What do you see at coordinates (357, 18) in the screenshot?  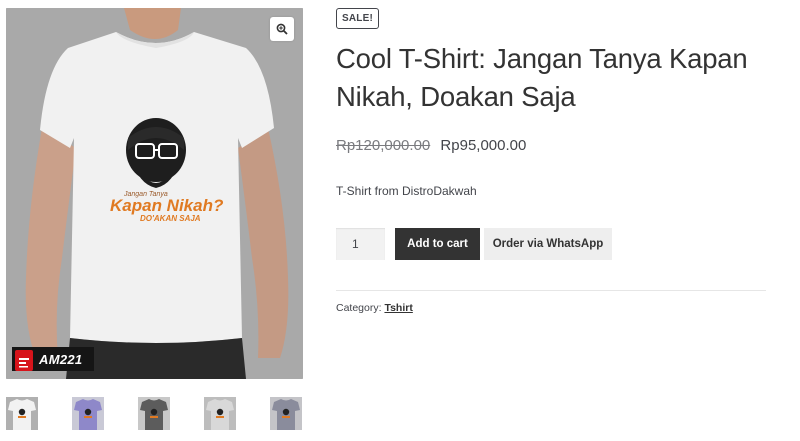 I see `sale-badge: SALE!` at bounding box center [357, 18].